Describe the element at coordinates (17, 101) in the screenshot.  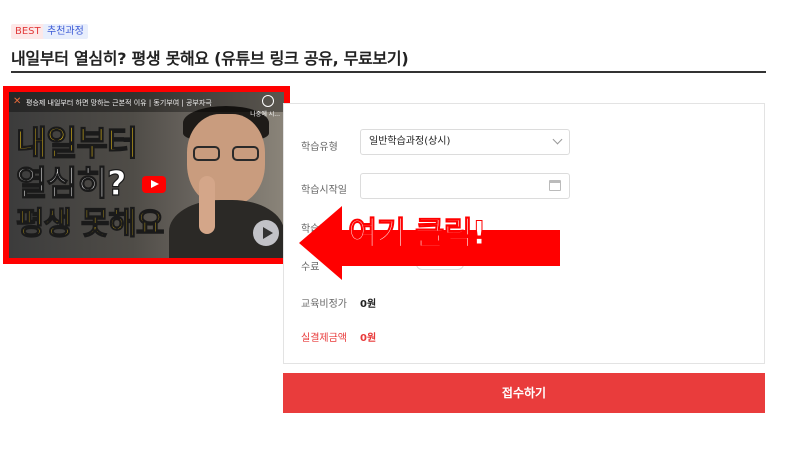
I see `channel-logo-icon: ✕` at that location.